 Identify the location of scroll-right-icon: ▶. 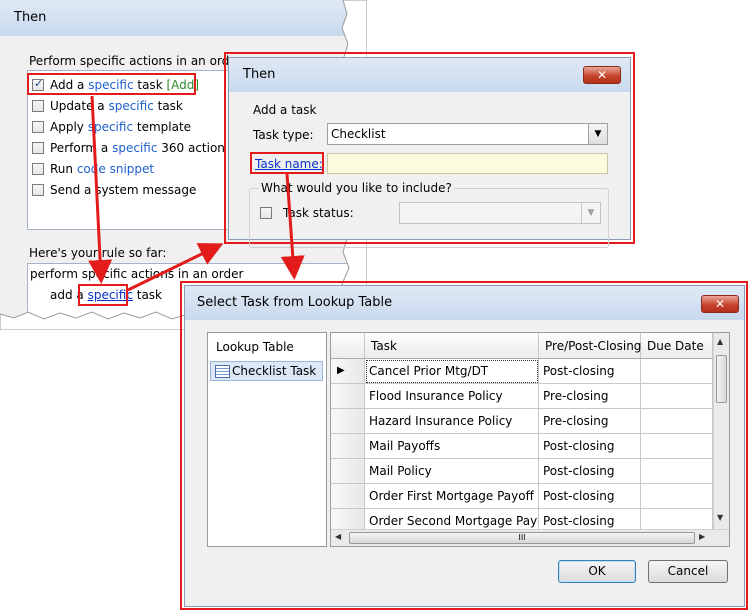
(702, 536).